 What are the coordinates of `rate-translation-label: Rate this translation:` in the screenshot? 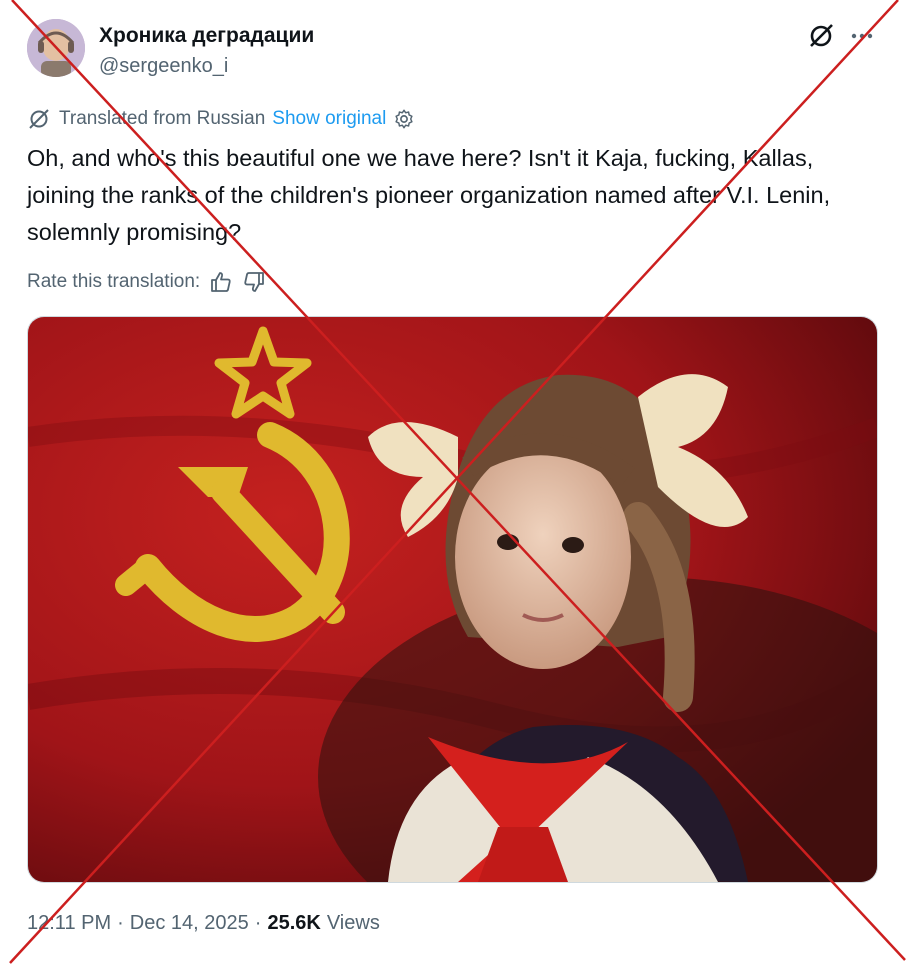 It's located at (114, 281).